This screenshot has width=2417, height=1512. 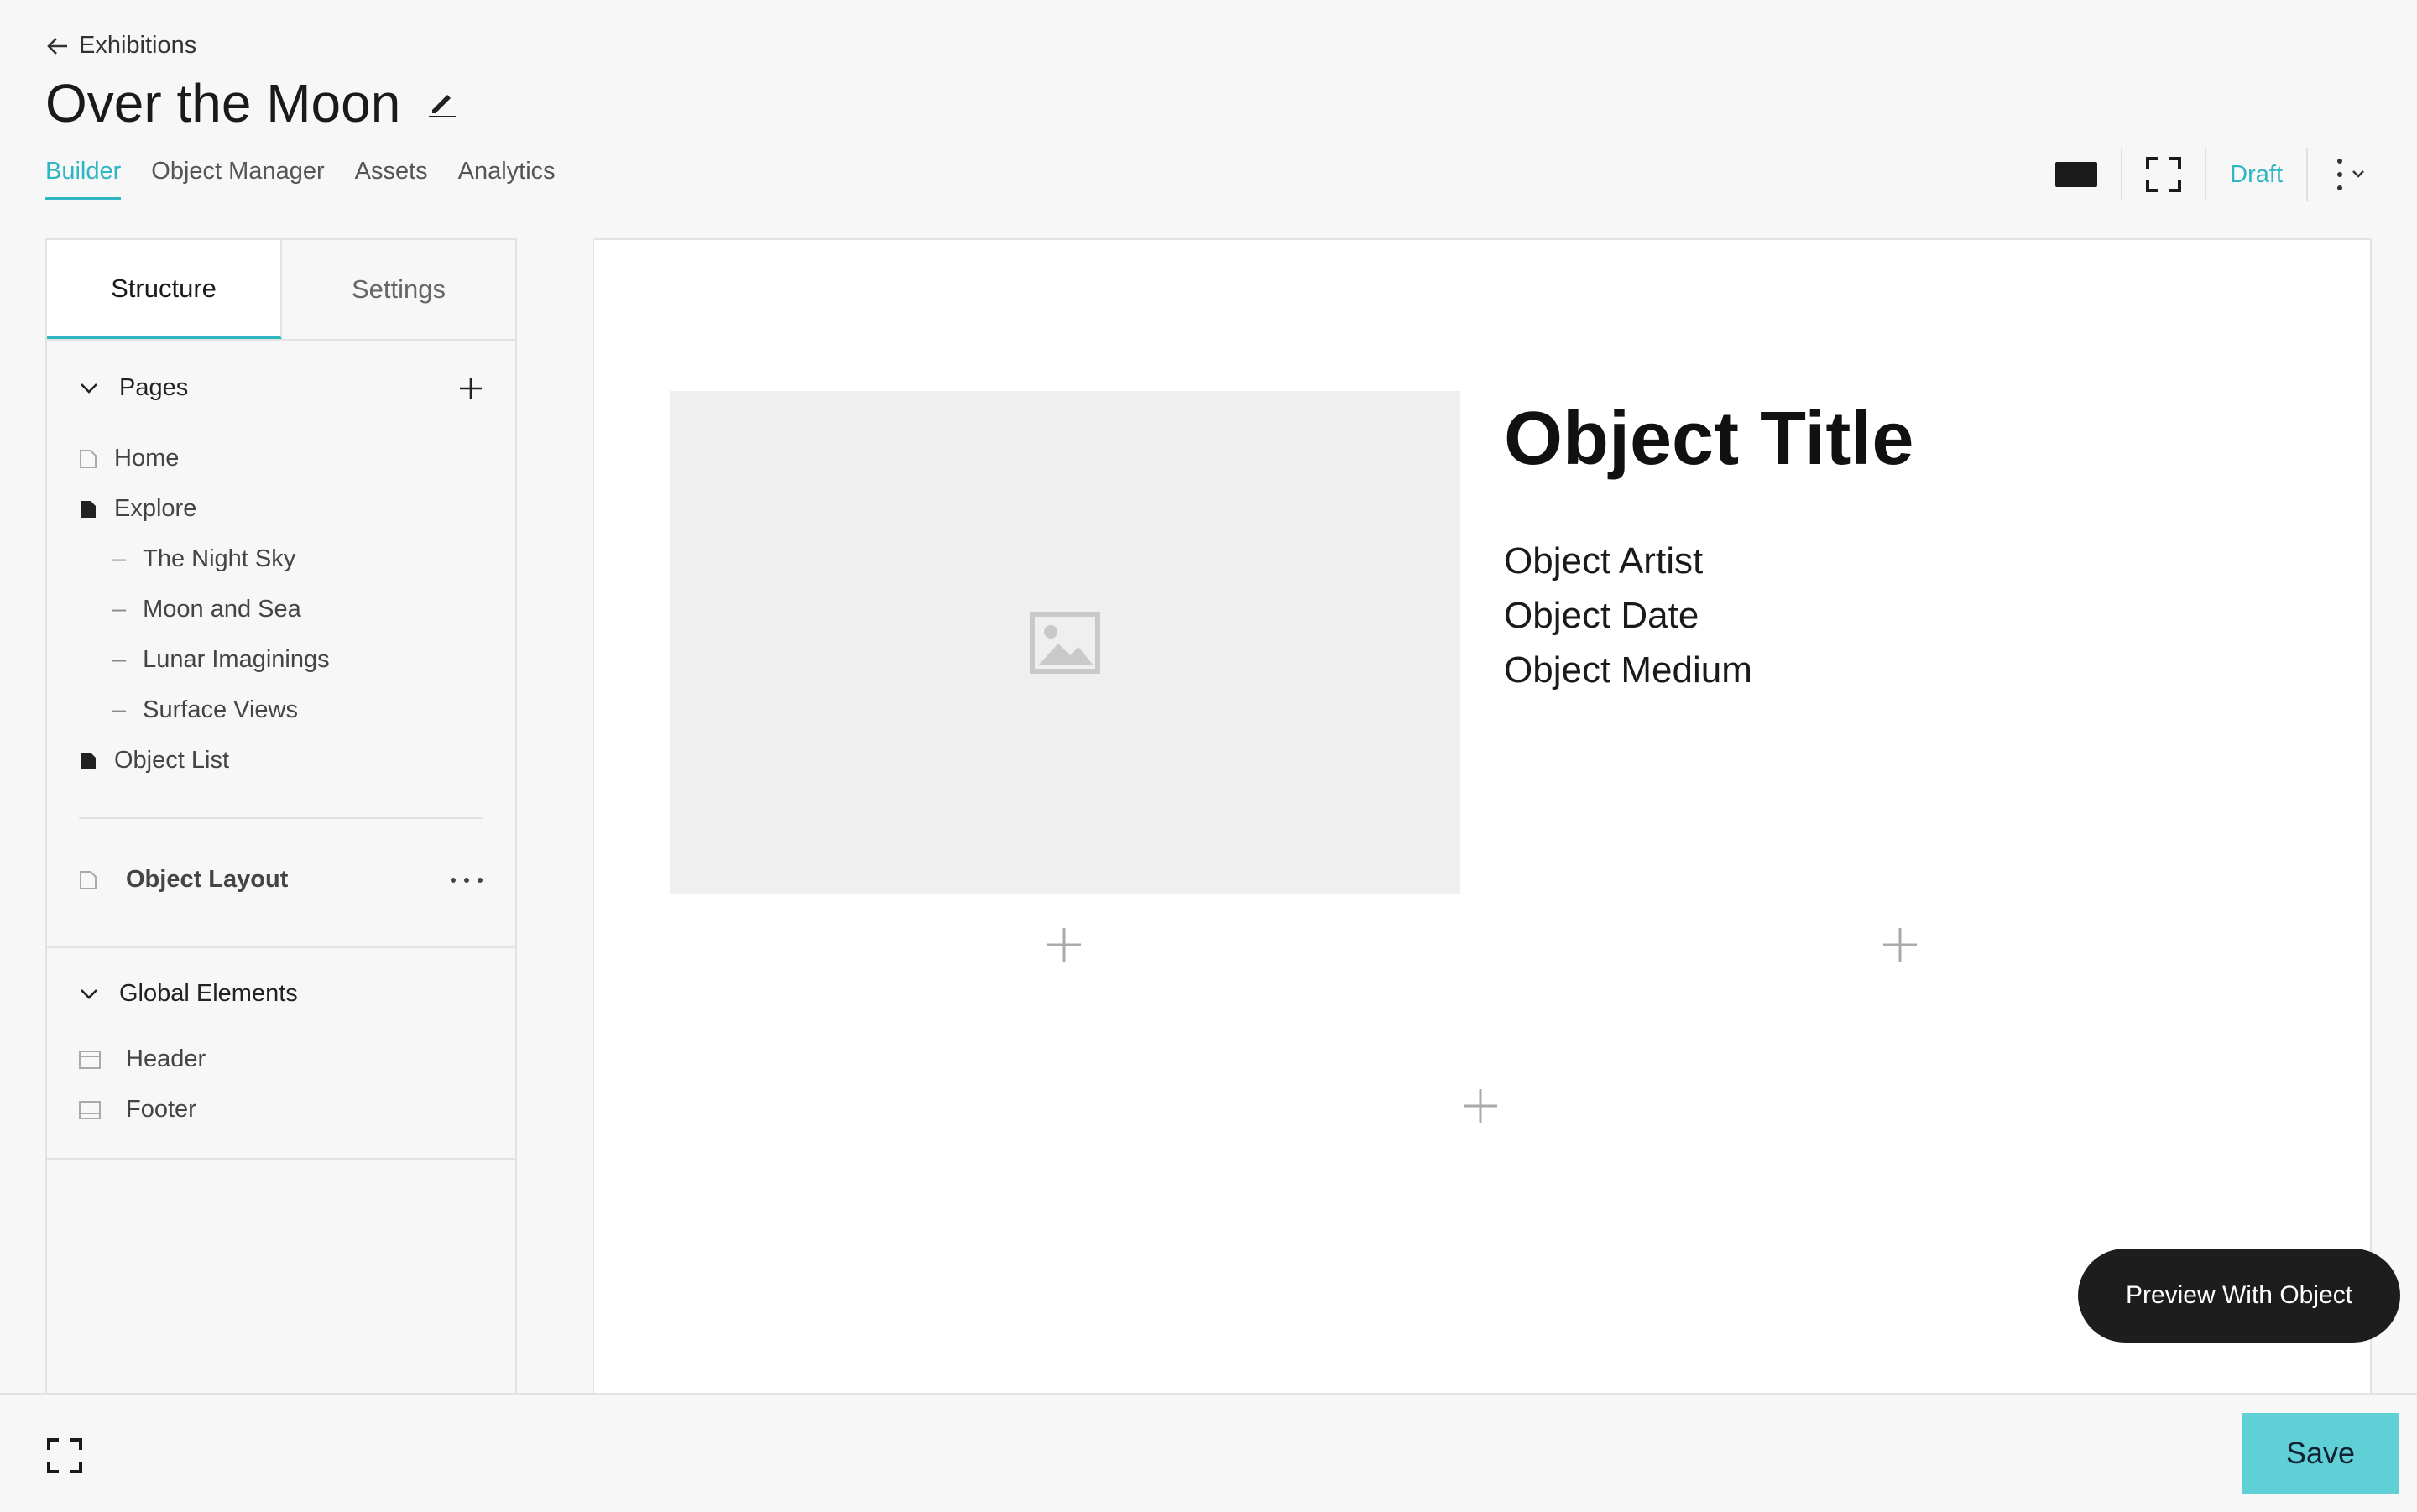 What do you see at coordinates (2239, 1296) in the screenshot?
I see `preview-with-object-button: Preview With Object` at bounding box center [2239, 1296].